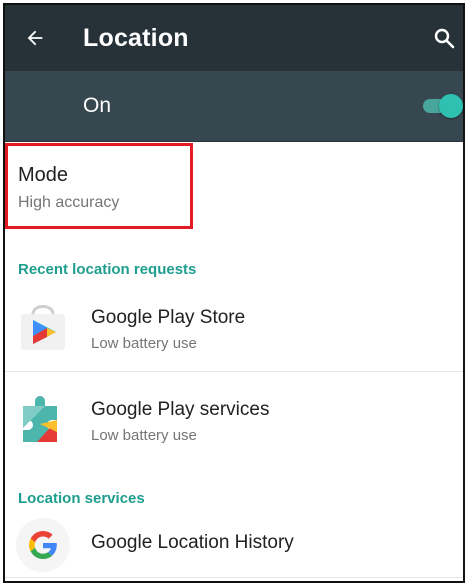  What do you see at coordinates (180, 409) in the screenshot?
I see `app-name: Google Play services` at bounding box center [180, 409].